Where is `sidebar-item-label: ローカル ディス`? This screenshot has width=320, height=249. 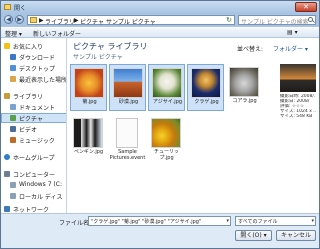
sidebar-item-label: ローカル ディス is located at coordinates (41, 197).